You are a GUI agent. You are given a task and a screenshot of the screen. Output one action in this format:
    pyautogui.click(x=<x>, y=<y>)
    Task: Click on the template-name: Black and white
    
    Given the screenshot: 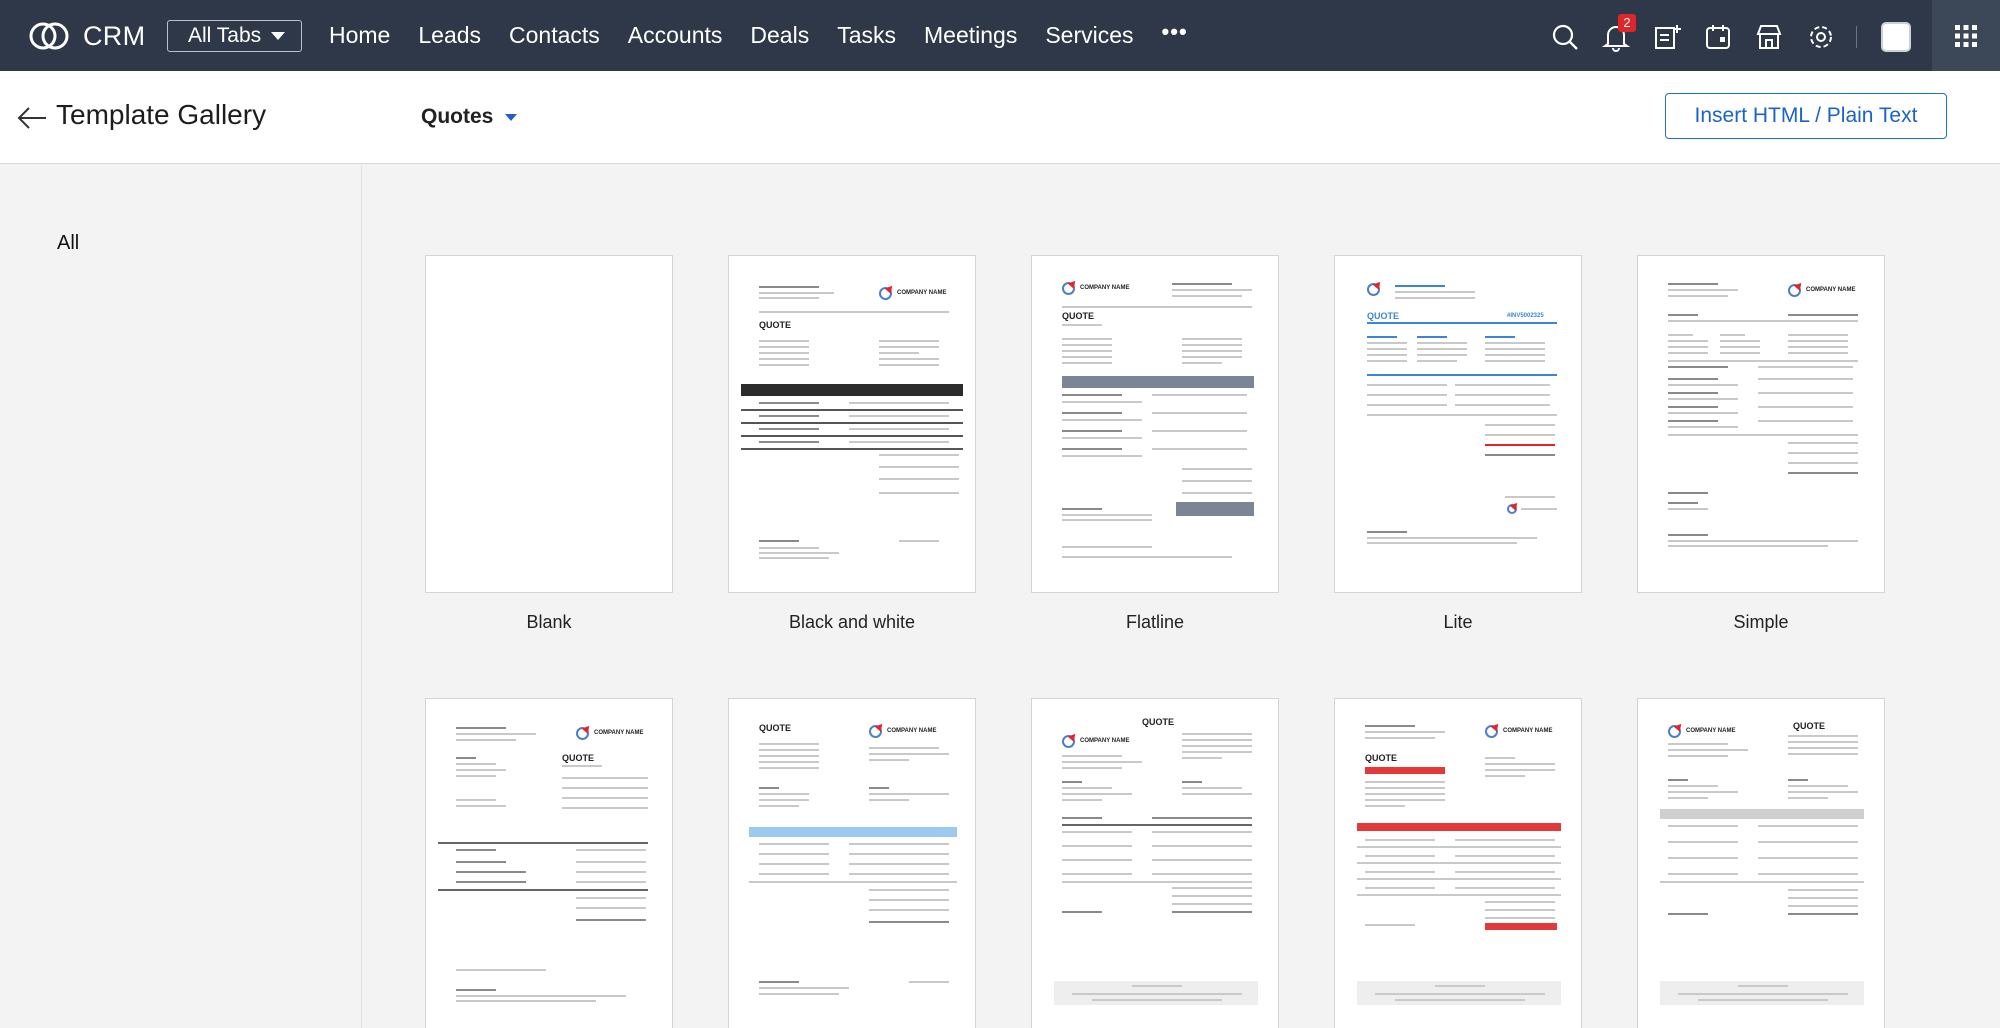 What is the action you would take?
    pyautogui.click(x=852, y=622)
    